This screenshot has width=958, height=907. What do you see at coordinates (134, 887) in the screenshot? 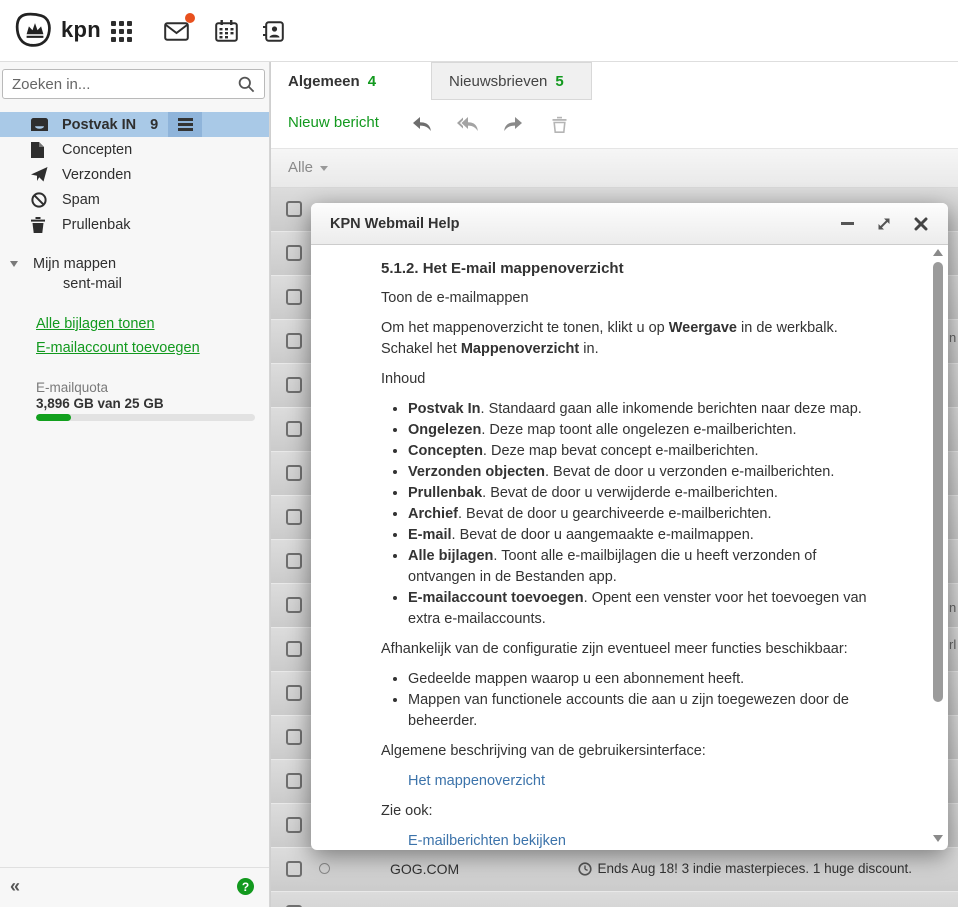
I see `sidebar-footer: « ?` at bounding box center [134, 887].